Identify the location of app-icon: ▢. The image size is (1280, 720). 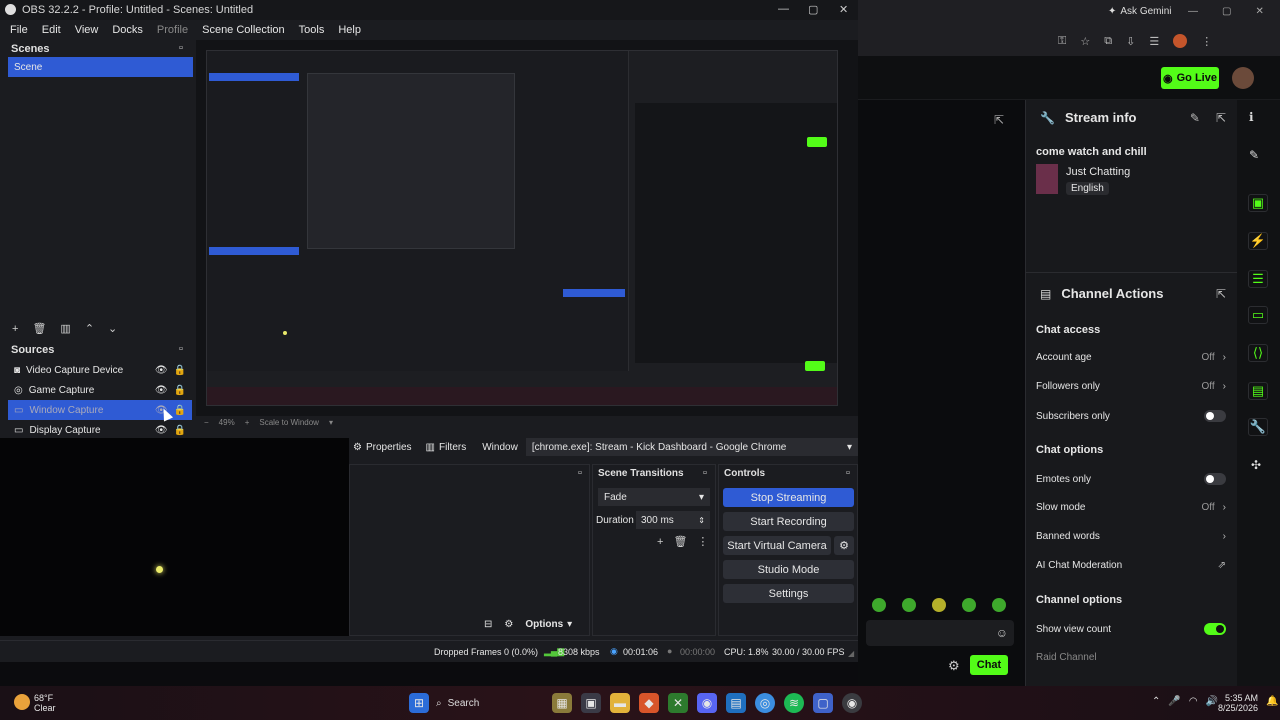
(823, 703).